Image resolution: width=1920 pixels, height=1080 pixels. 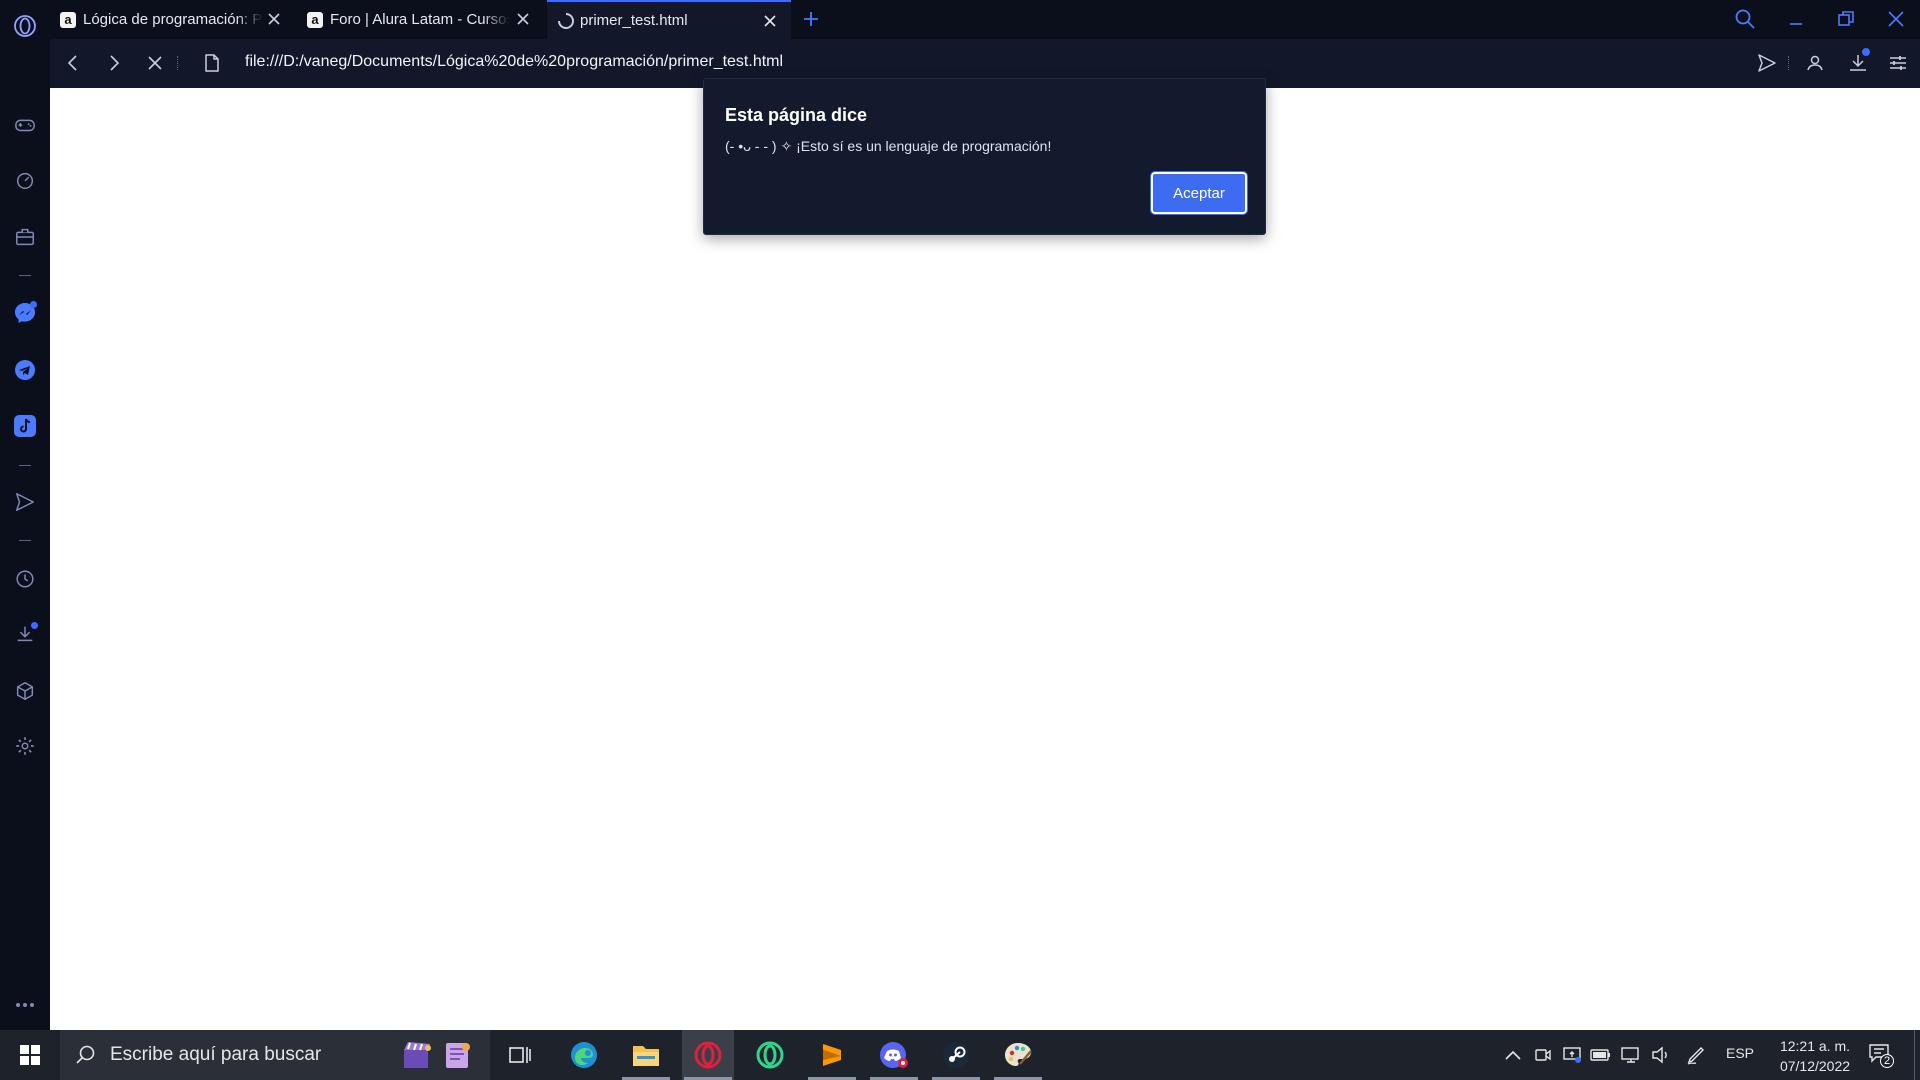 I want to click on camera-icon, so click(x=1543, y=1055).